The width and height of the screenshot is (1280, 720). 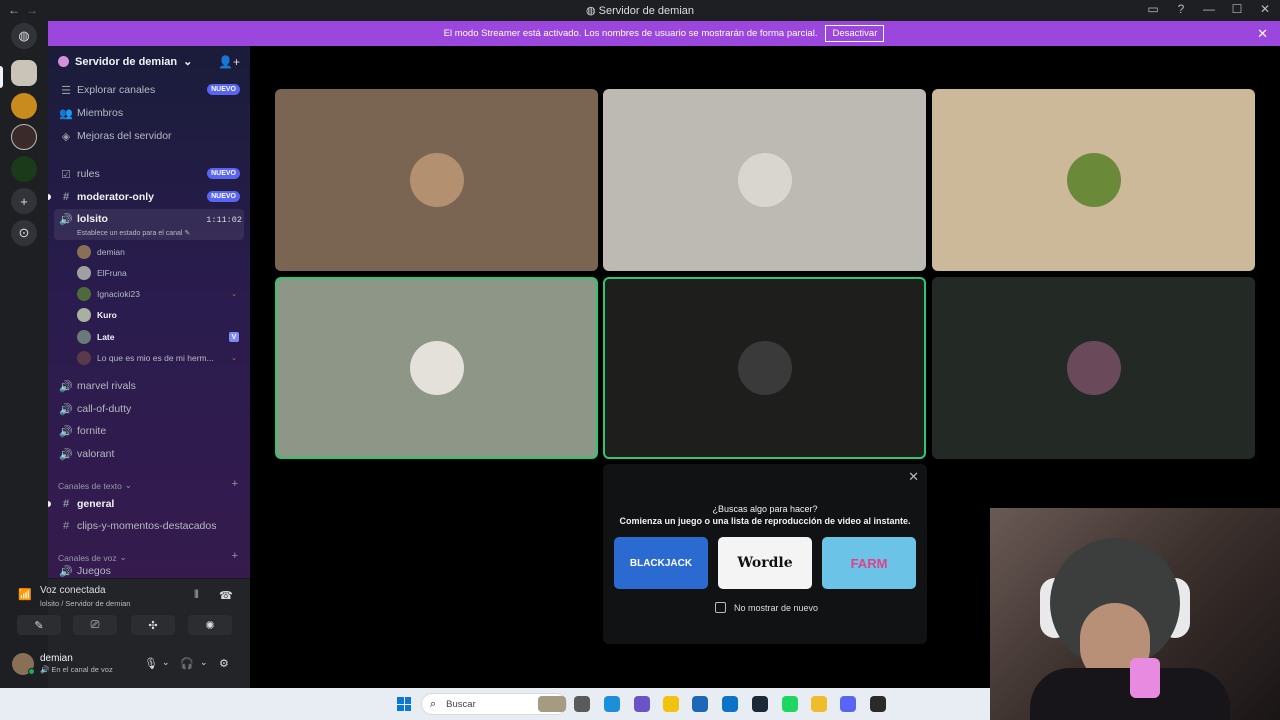 I want to click on voice-user-name: demian, so click(x=111, y=252).